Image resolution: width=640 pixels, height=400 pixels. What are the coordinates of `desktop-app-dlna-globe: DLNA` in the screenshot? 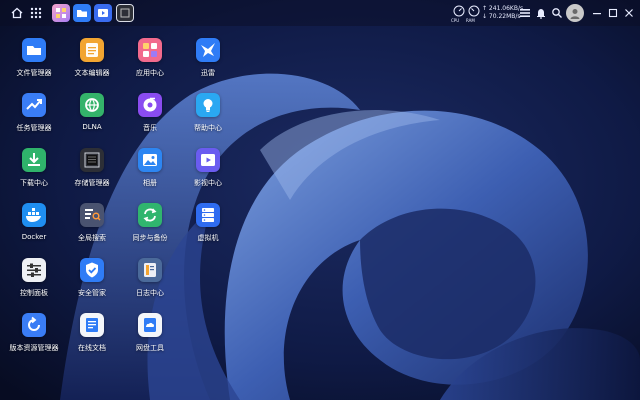 It's located at (92, 118).